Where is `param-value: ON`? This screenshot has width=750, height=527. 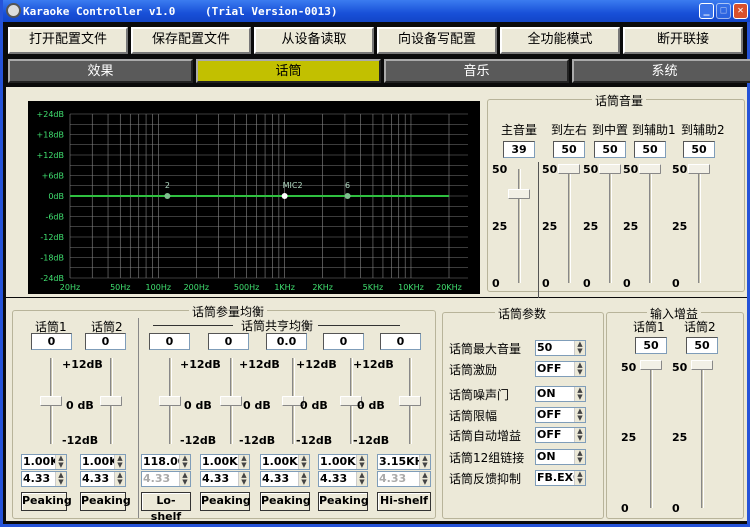
param-value: ON is located at coordinates (546, 393).